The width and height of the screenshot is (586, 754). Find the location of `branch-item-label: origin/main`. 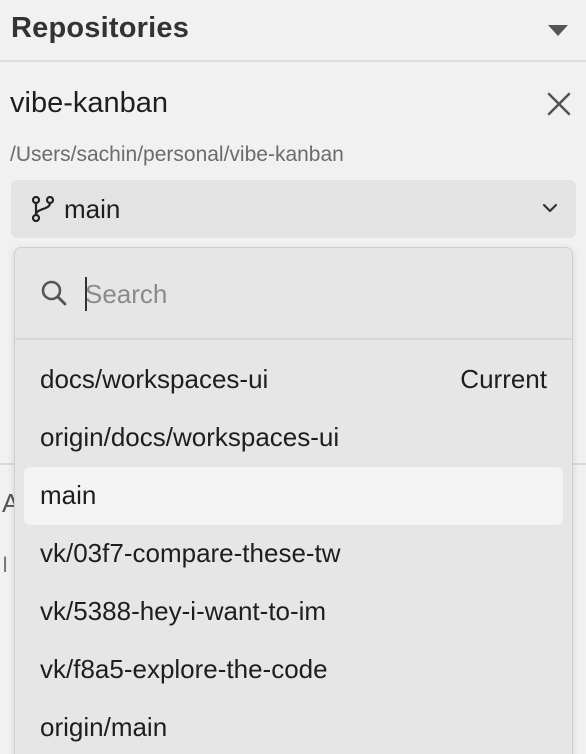

branch-item-label: origin/main is located at coordinates (104, 727).